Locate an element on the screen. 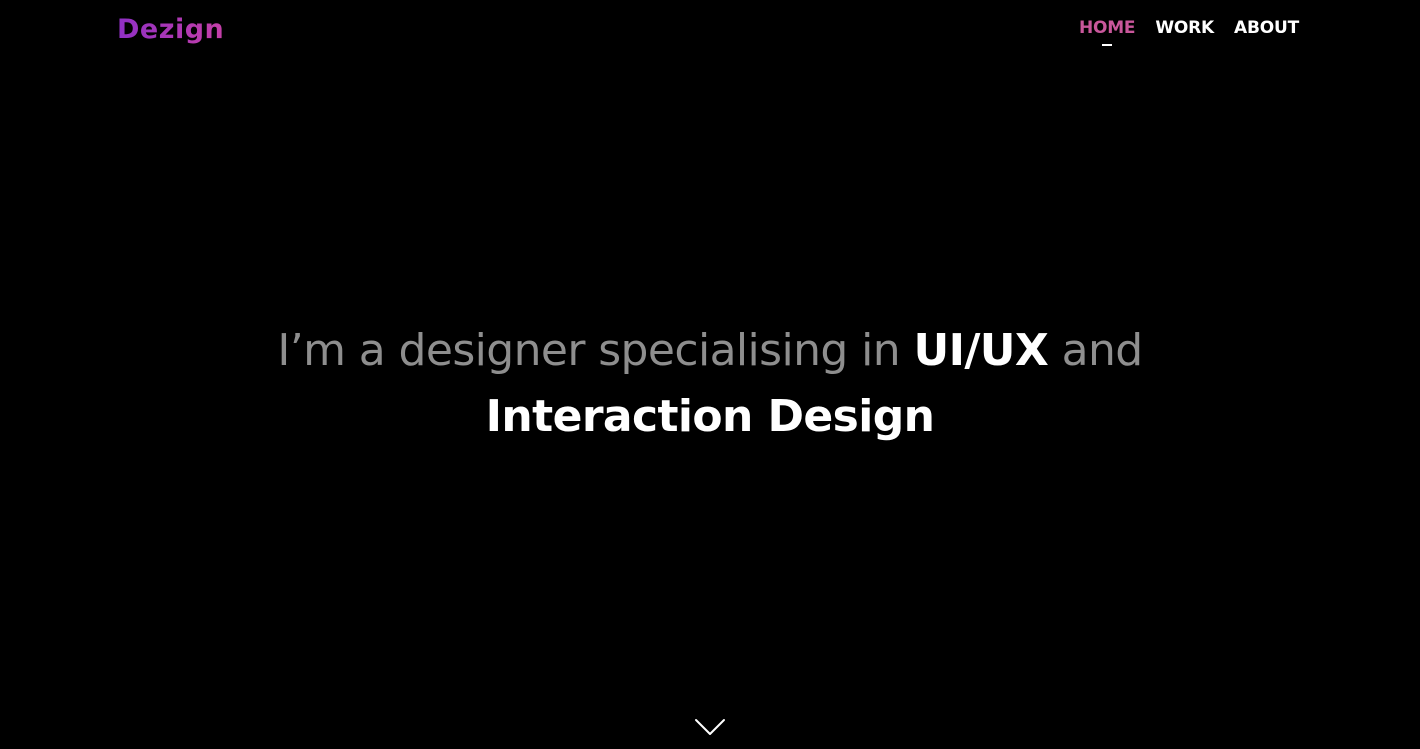  nav-item-about-label: ABOUT is located at coordinates (1266, 28).